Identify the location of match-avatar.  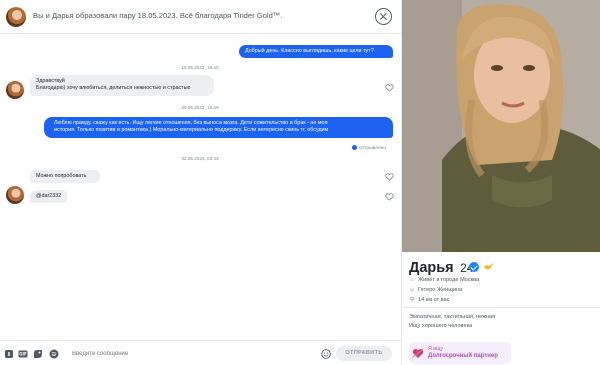
(16, 17).